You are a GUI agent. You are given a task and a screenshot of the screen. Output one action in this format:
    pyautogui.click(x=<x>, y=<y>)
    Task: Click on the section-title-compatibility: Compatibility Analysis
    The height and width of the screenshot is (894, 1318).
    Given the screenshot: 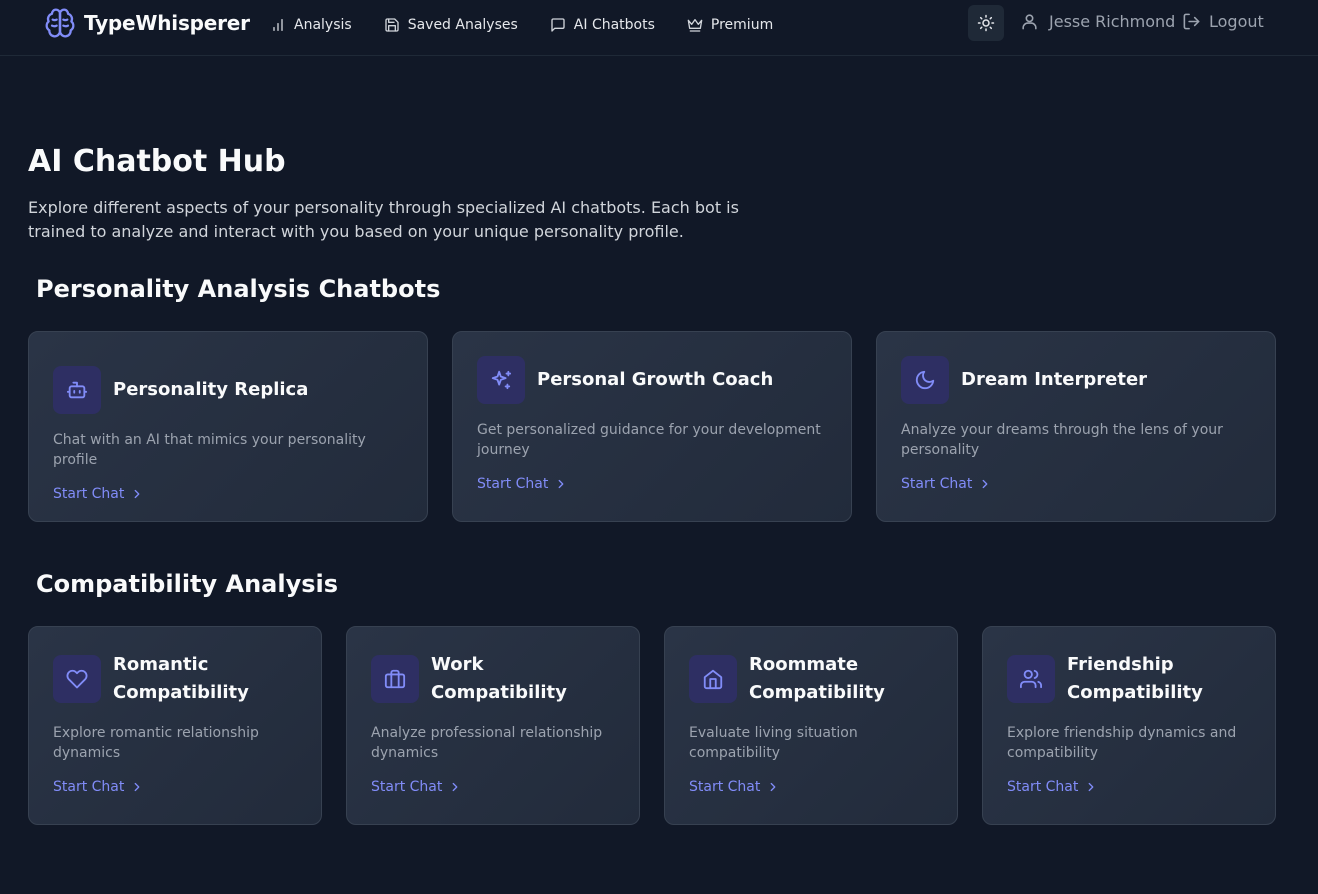 What is the action you would take?
    pyautogui.click(x=187, y=584)
    